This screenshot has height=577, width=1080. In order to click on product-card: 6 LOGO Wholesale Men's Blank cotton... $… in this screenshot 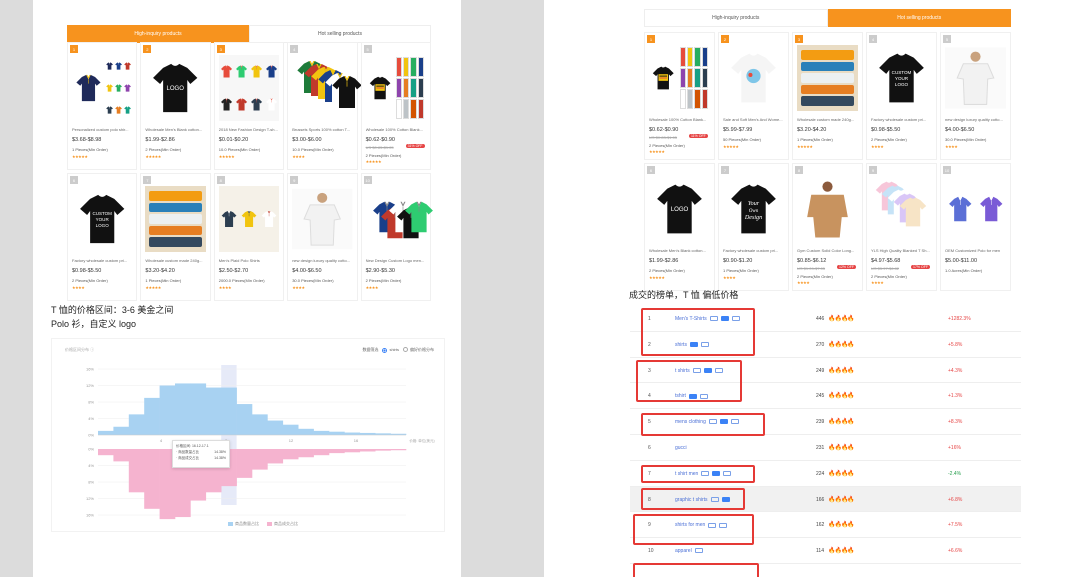, I will do `click(679, 227)`.